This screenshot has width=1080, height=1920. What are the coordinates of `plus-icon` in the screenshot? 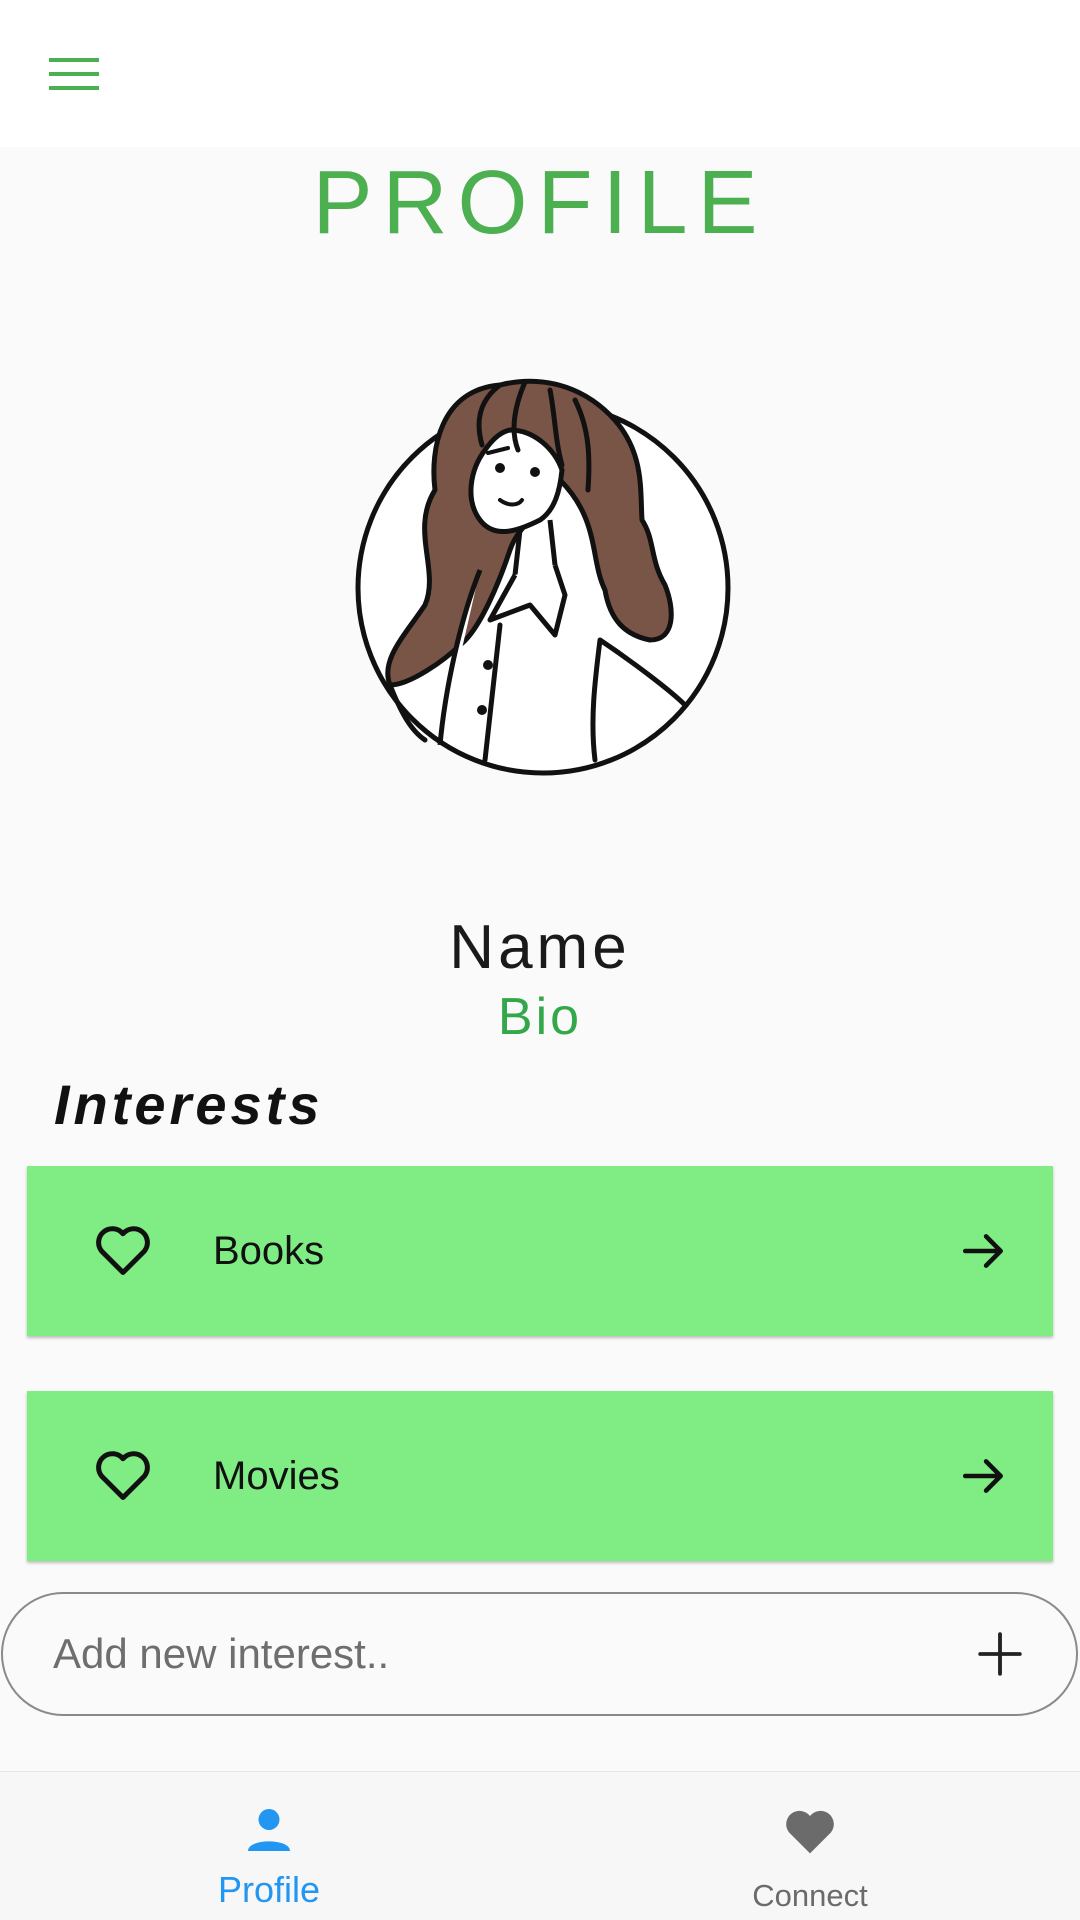 It's located at (1000, 1654).